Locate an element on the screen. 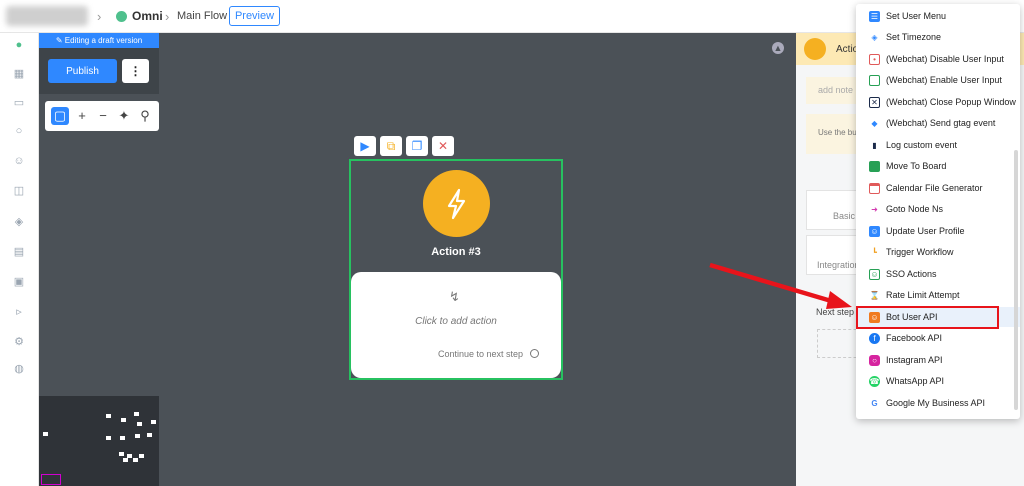 This screenshot has width=1024, height=486. menu-item-label: Instagram API is located at coordinates (914, 360).